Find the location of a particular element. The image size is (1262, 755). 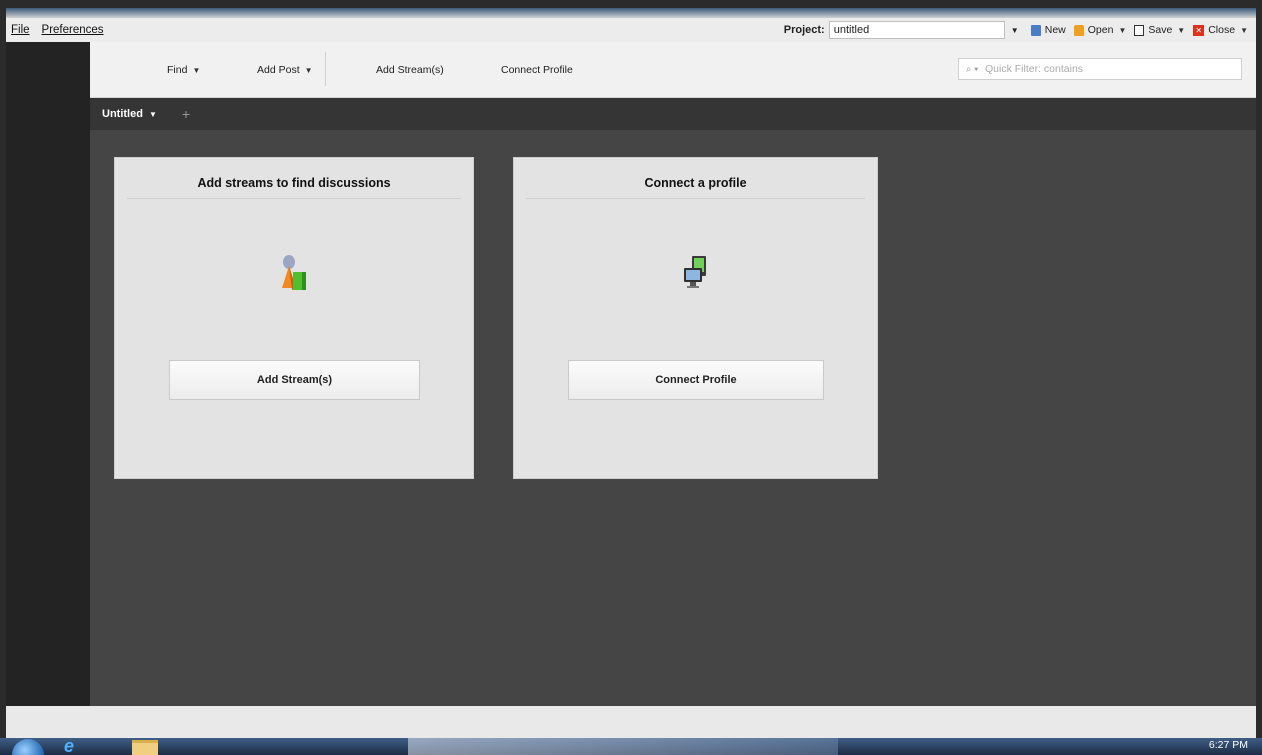

add-streams-button: Add Stream(s) is located at coordinates (410, 70).